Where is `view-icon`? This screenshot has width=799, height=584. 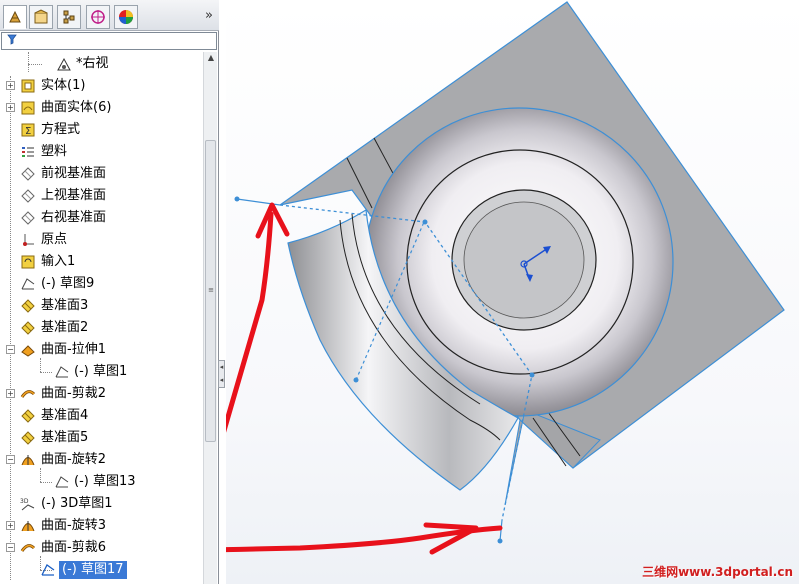
view-icon is located at coordinates (64, 64).